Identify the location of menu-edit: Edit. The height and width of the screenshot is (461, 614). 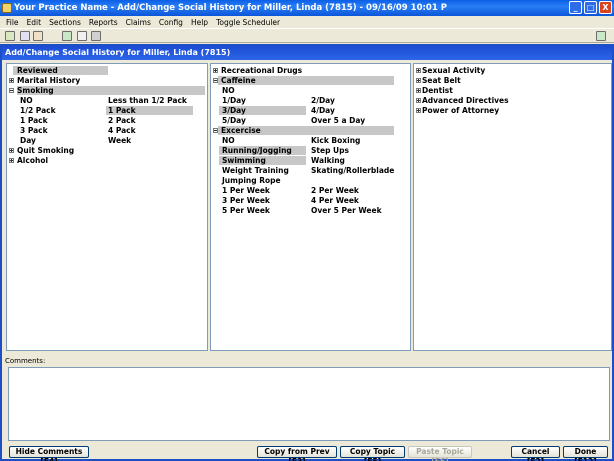
(34, 22).